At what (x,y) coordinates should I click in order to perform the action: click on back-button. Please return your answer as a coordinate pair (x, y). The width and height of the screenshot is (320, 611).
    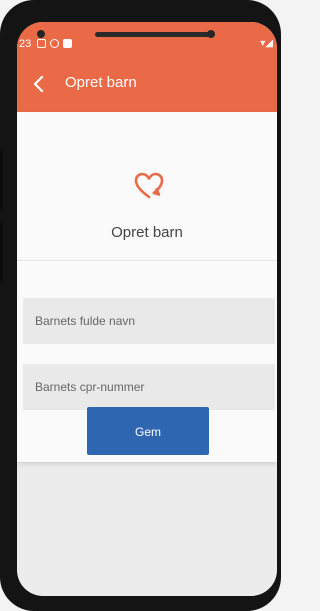
    Looking at the image, I should click on (39, 84).